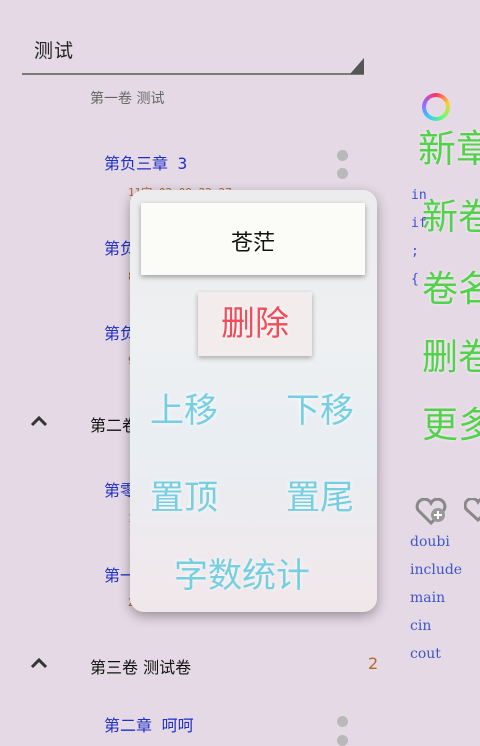 The image size is (480, 746). What do you see at coordinates (255, 324) in the screenshot?
I see `delete-button: 删除` at bounding box center [255, 324].